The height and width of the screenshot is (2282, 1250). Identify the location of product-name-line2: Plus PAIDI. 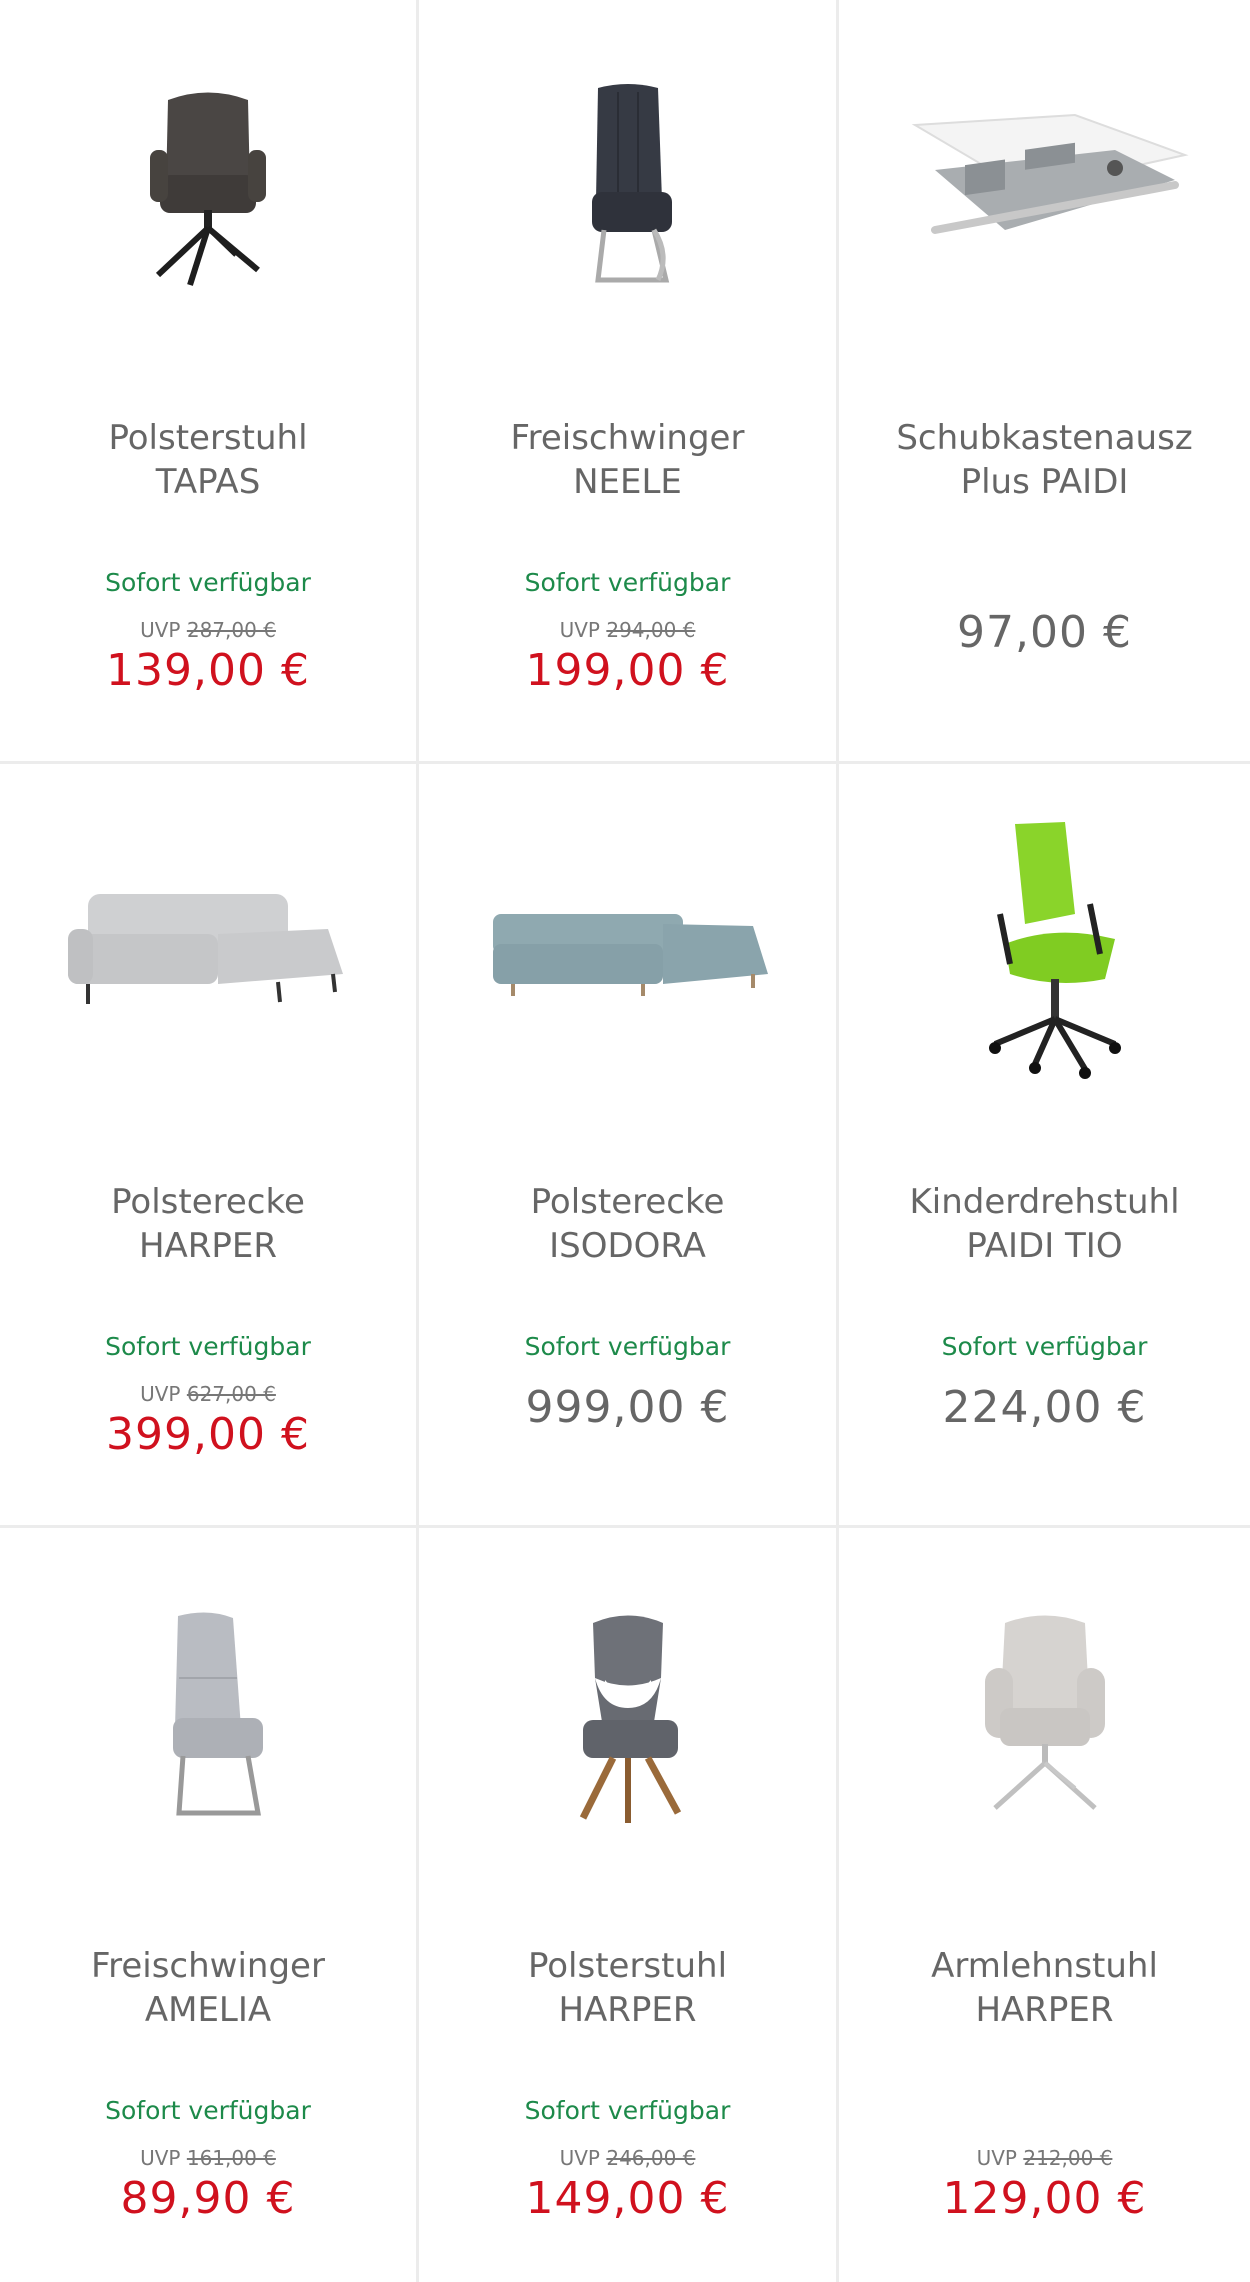
(1044, 482).